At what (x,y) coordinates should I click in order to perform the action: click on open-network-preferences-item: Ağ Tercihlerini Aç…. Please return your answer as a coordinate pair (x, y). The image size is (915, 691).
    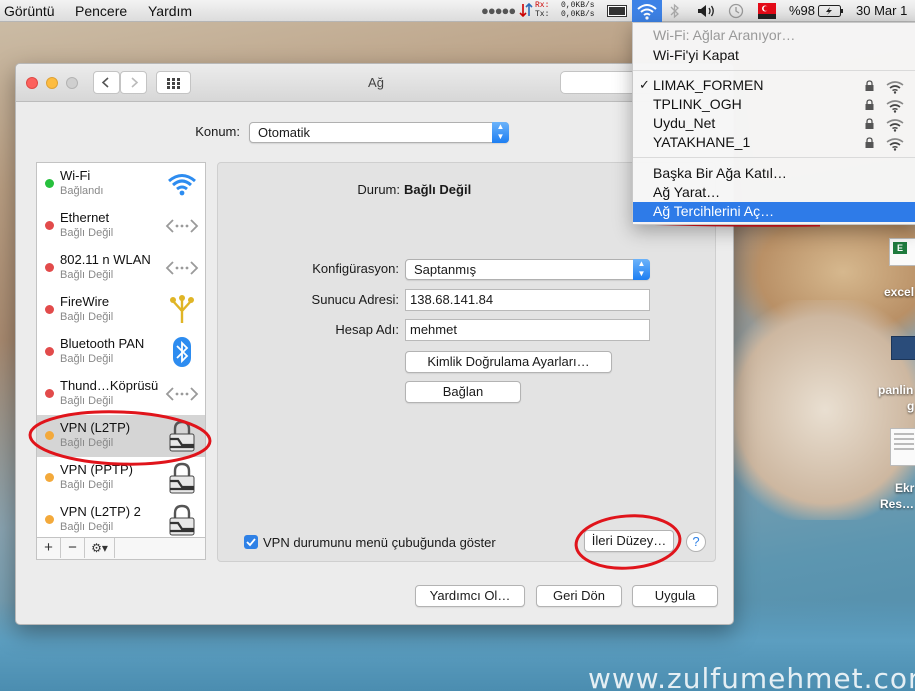
    Looking at the image, I should click on (774, 212).